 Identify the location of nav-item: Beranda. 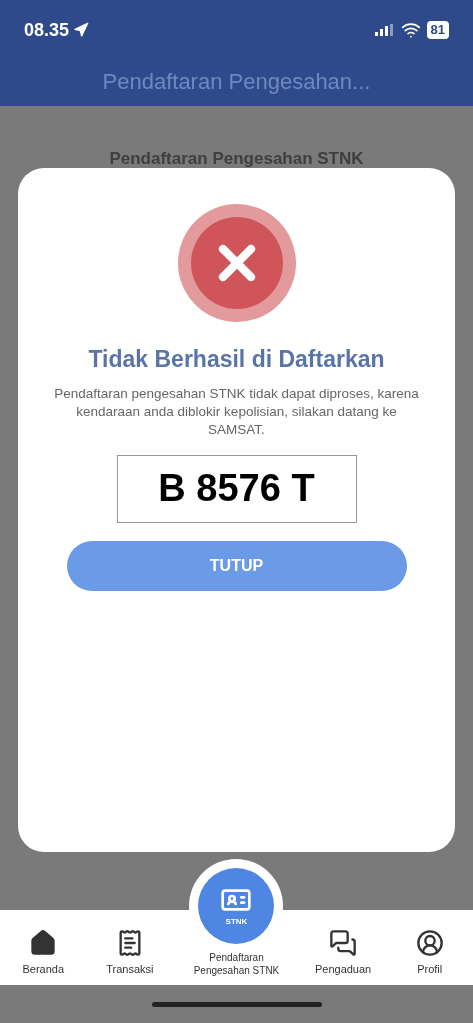
(43, 952).